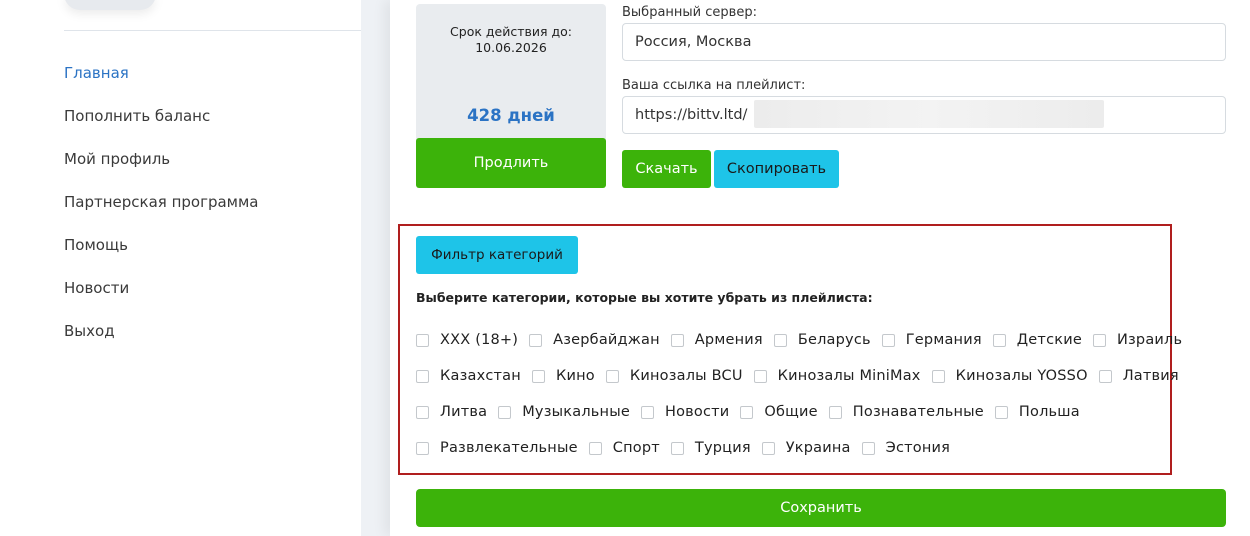  I want to click on sidebar-item-news: Новости, so click(161, 298).